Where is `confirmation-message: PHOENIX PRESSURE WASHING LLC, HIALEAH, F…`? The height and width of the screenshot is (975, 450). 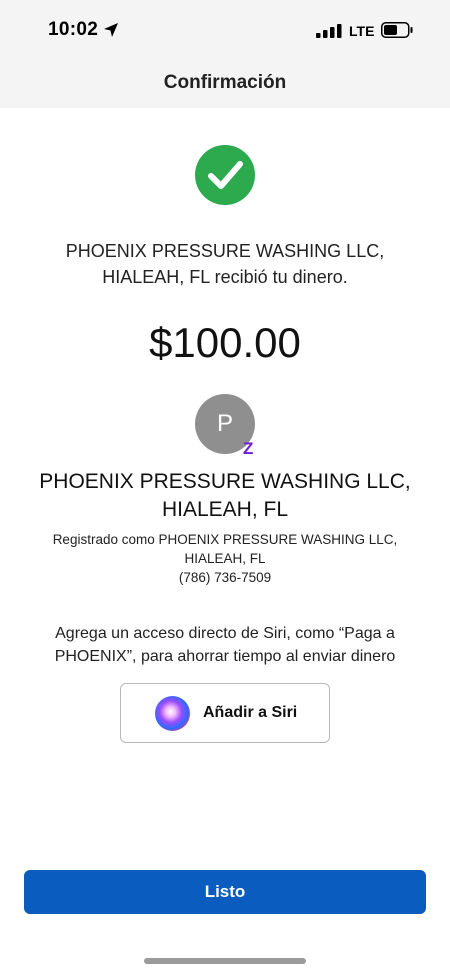 confirmation-message: PHOENIX PRESSURE WASHING LLC, HIALEAH, F… is located at coordinates (225, 264).